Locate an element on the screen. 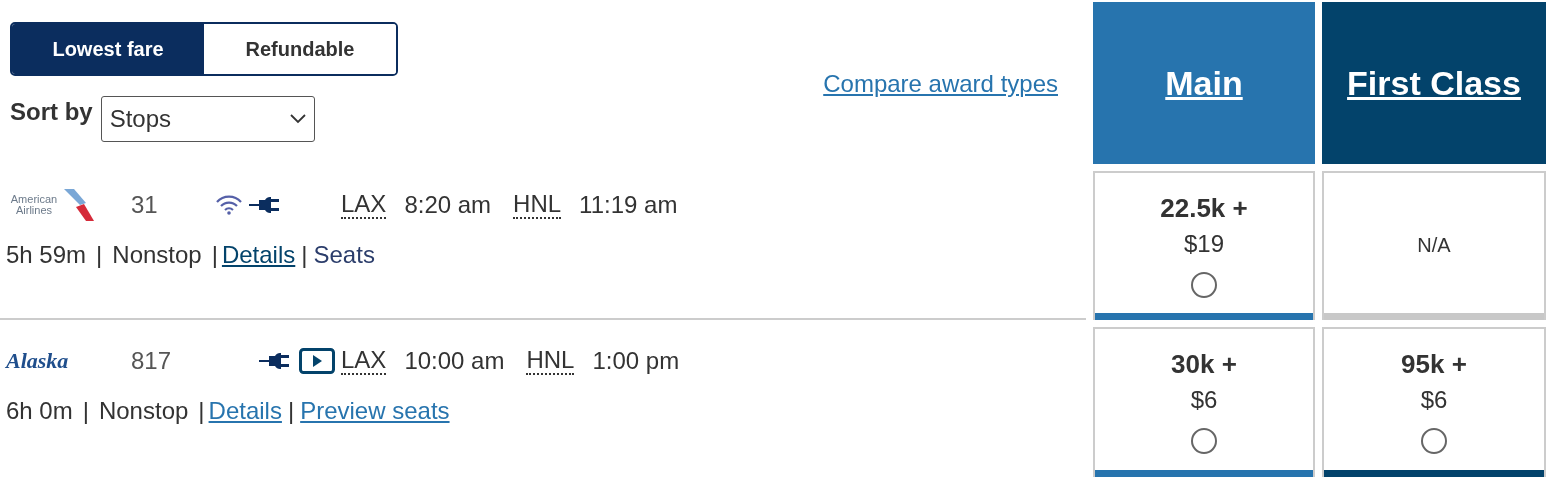  wifi-icon is located at coordinates (229, 205).